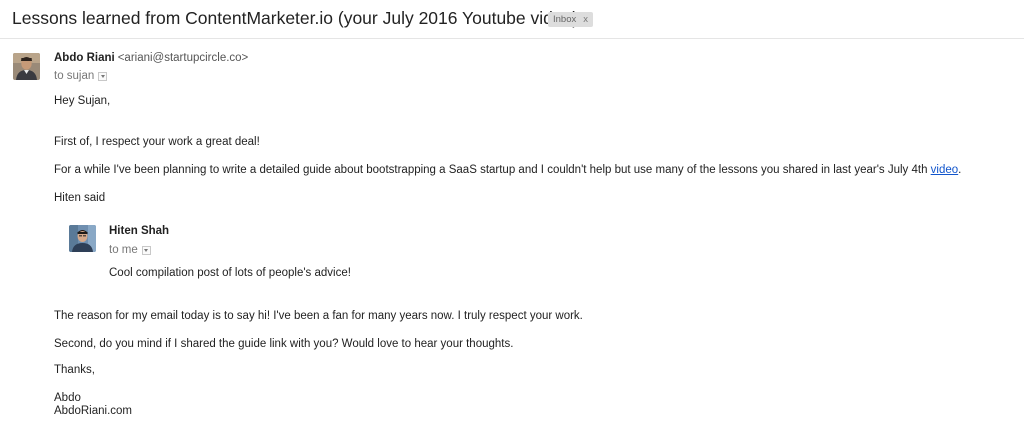  What do you see at coordinates (183, 58) in the screenshot?
I see `sender-email: <ariani@startupcircle.co>` at bounding box center [183, 58].